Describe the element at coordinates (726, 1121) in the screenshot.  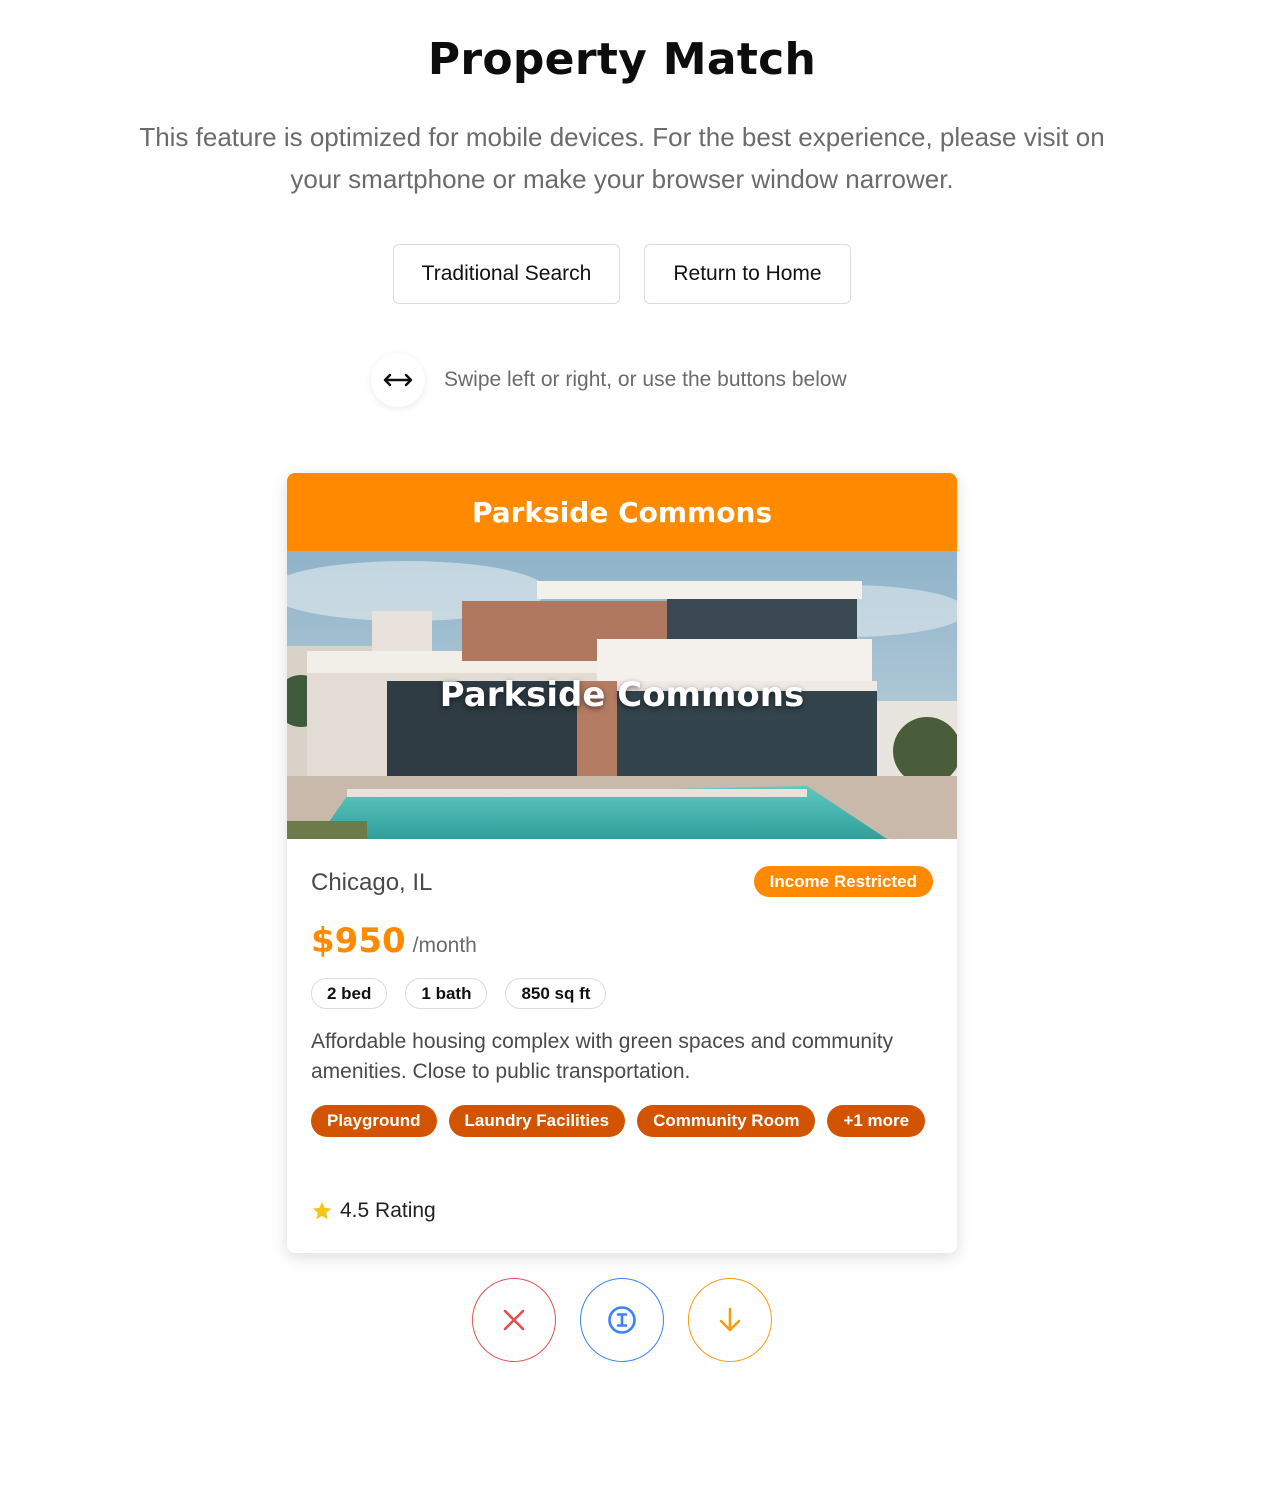
I see `amenity-tag: Community Room` at that location.